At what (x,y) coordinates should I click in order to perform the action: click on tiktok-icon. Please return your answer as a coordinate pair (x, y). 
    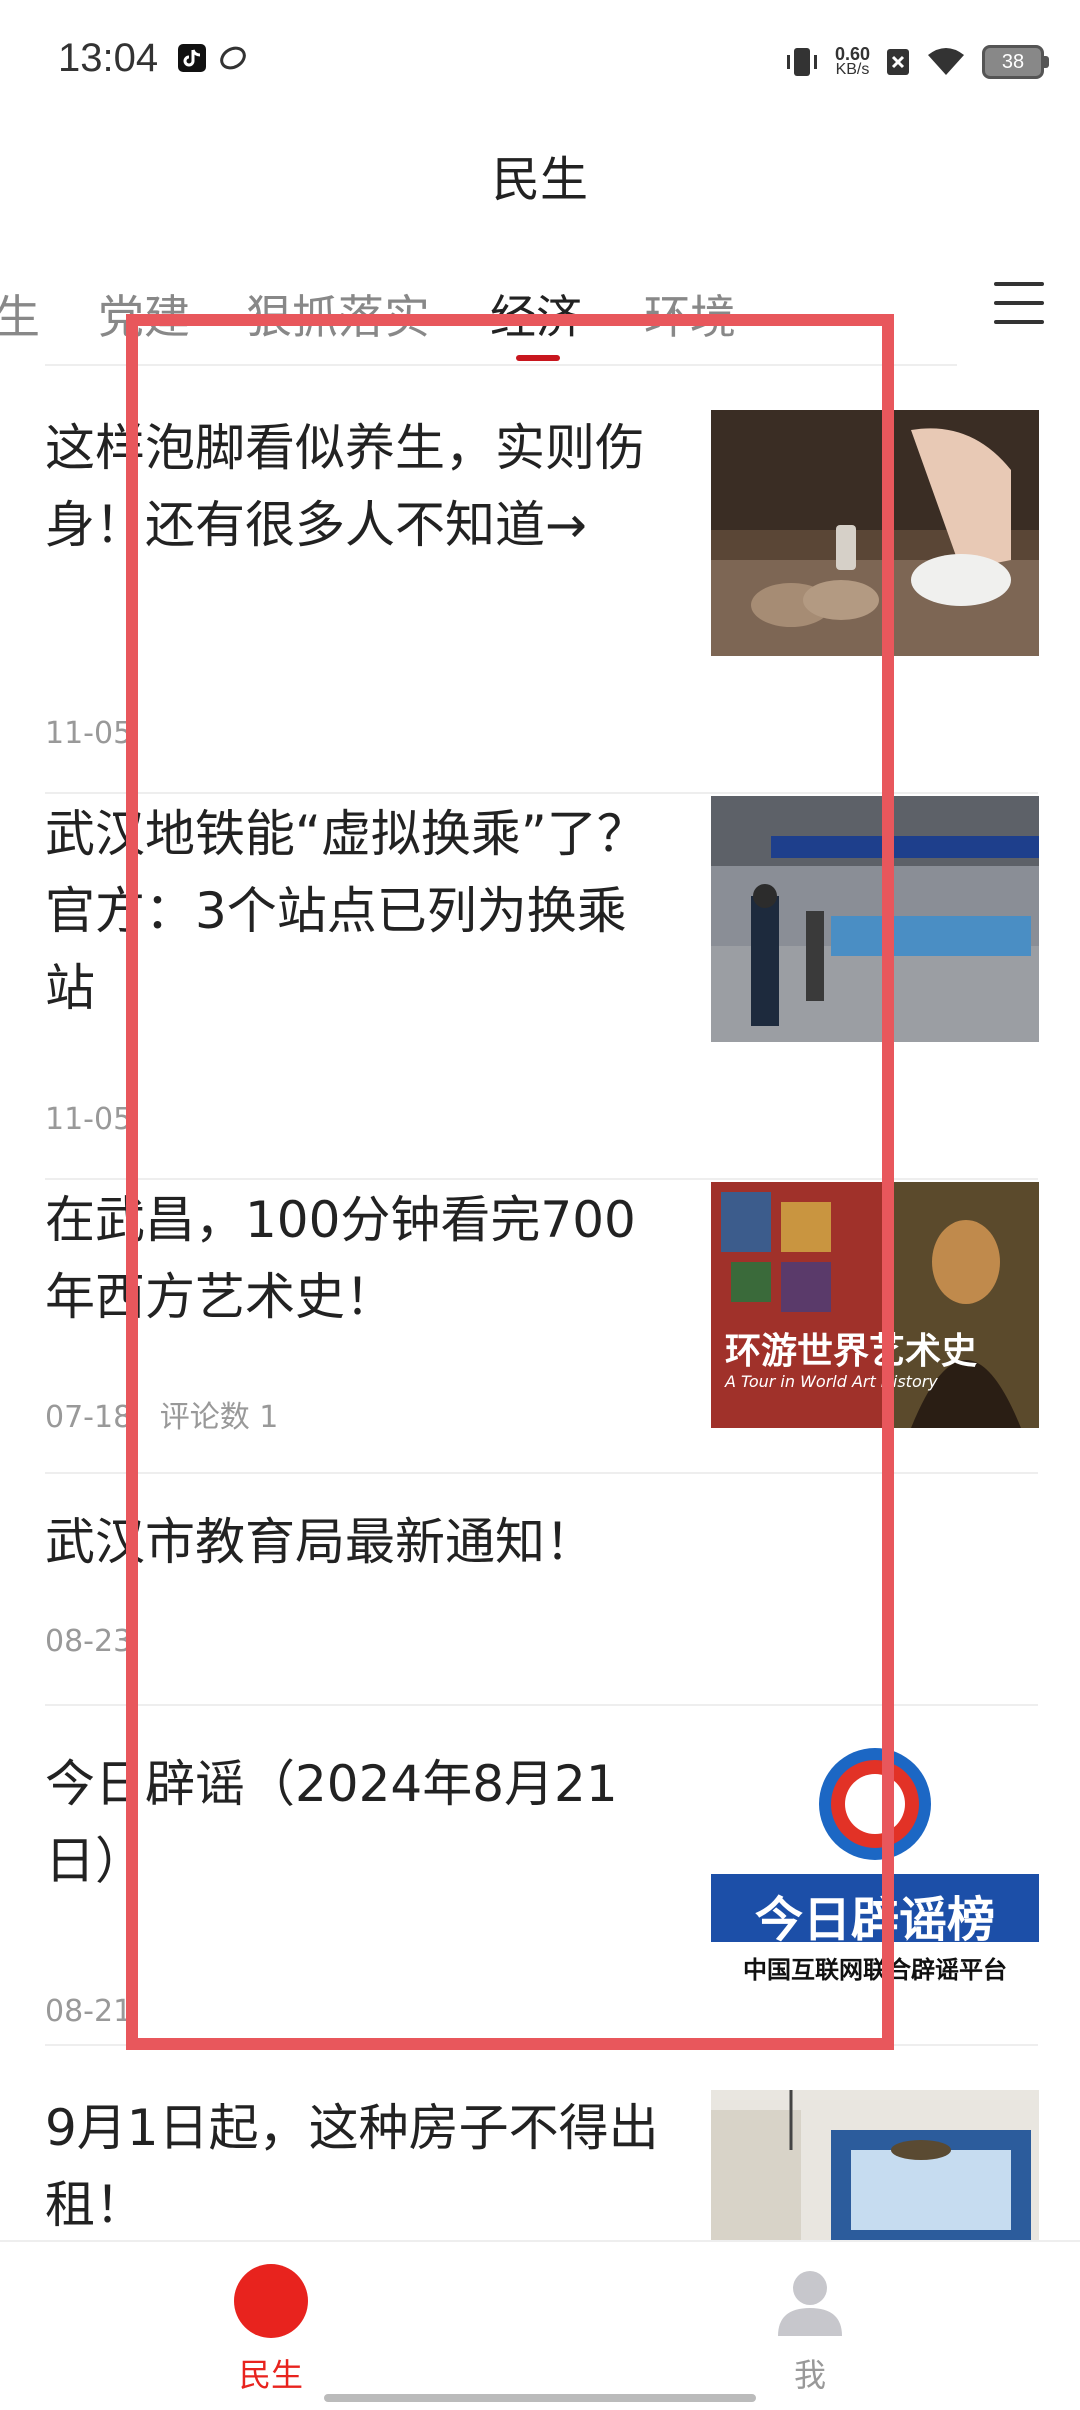
    Looking at the image, I should click on (192, 58).